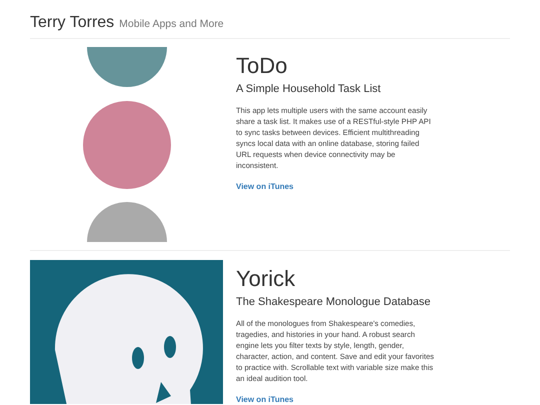 The image size is (540, 405). Describe the element at coordinates (309, 89) in the screenshot. I see `app-subtitle: A Simple Household Task List` at that location.